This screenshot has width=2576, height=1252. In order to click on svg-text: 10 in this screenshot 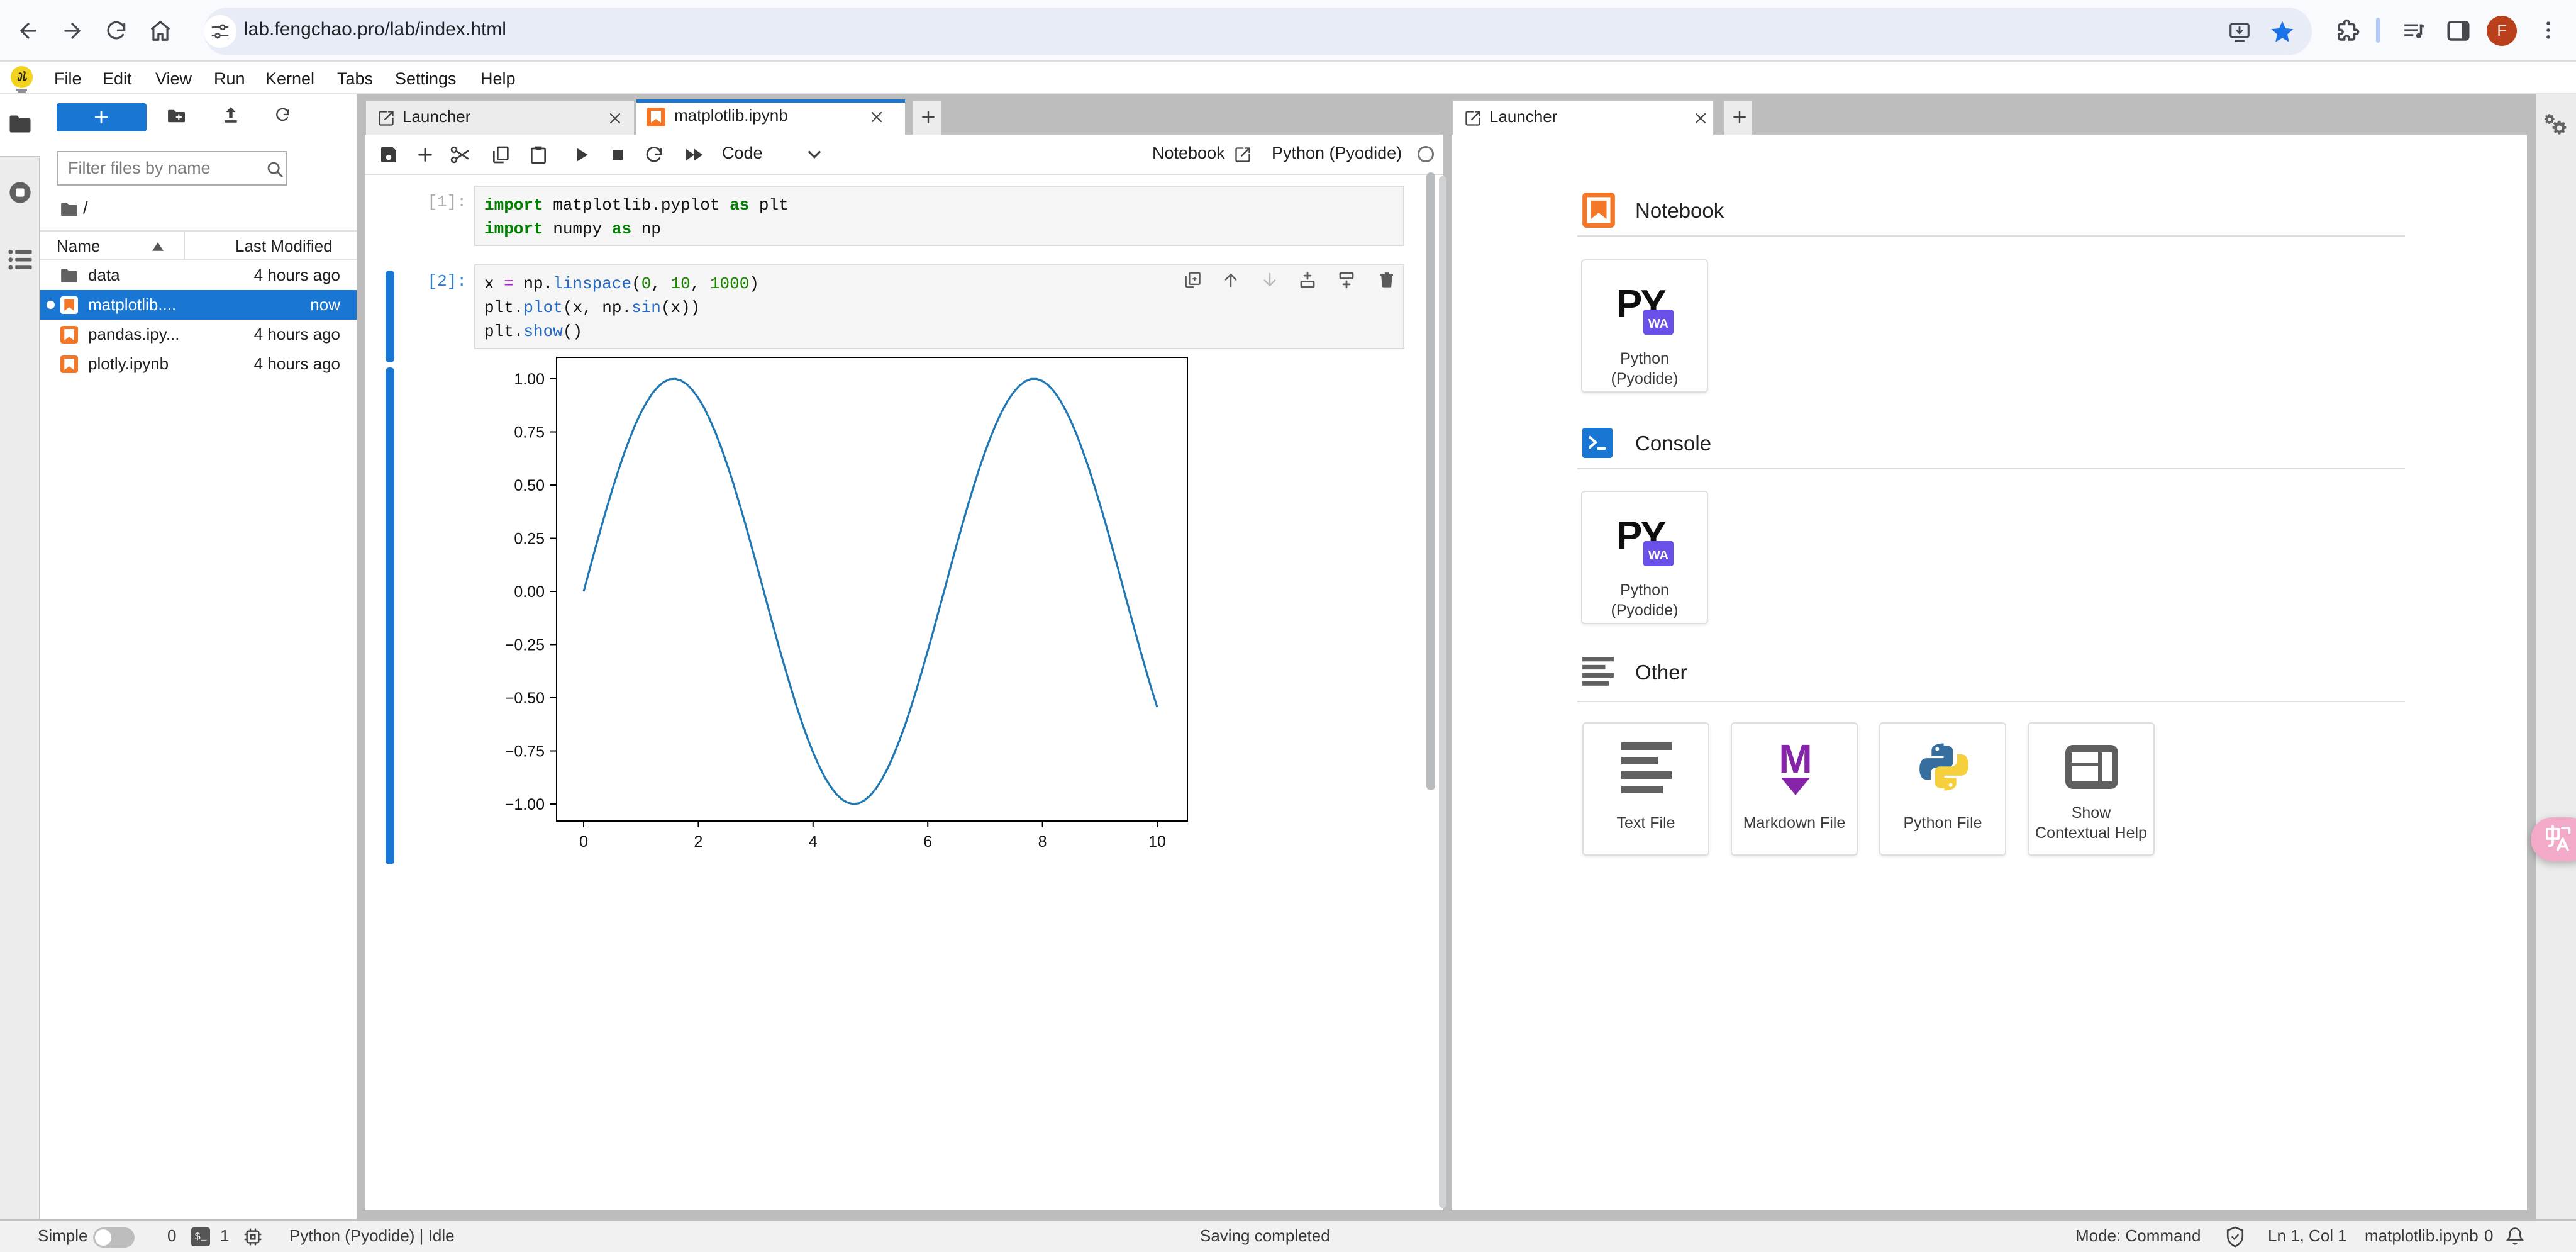, I will do `click(1157, 842)`.